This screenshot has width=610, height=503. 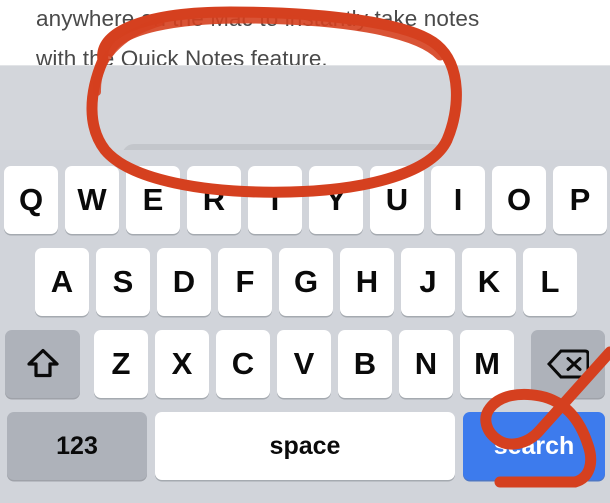 I want to click on key-d: D, so click(x=184, y=282).